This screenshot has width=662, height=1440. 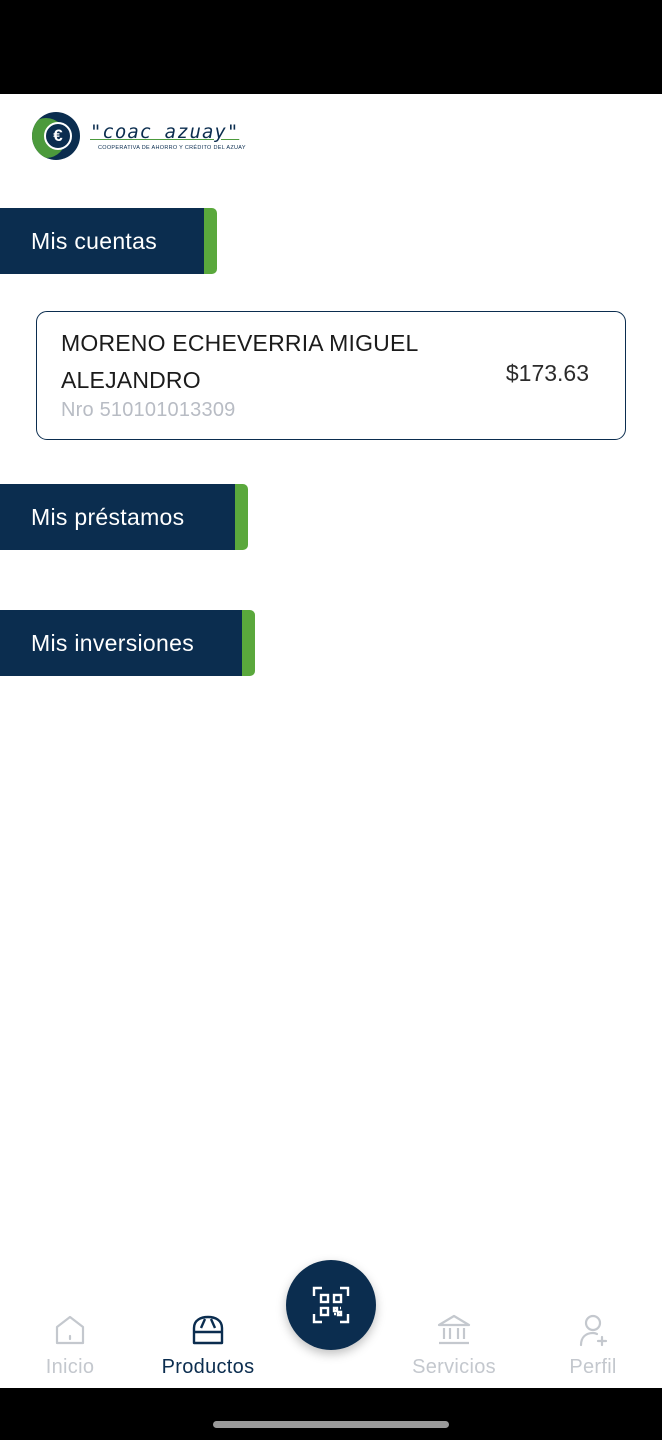 What do you see at coordinates (70, 1367) in the screenshot?
I see `nav-label: Inicio` at bounding box center [70, 1367].